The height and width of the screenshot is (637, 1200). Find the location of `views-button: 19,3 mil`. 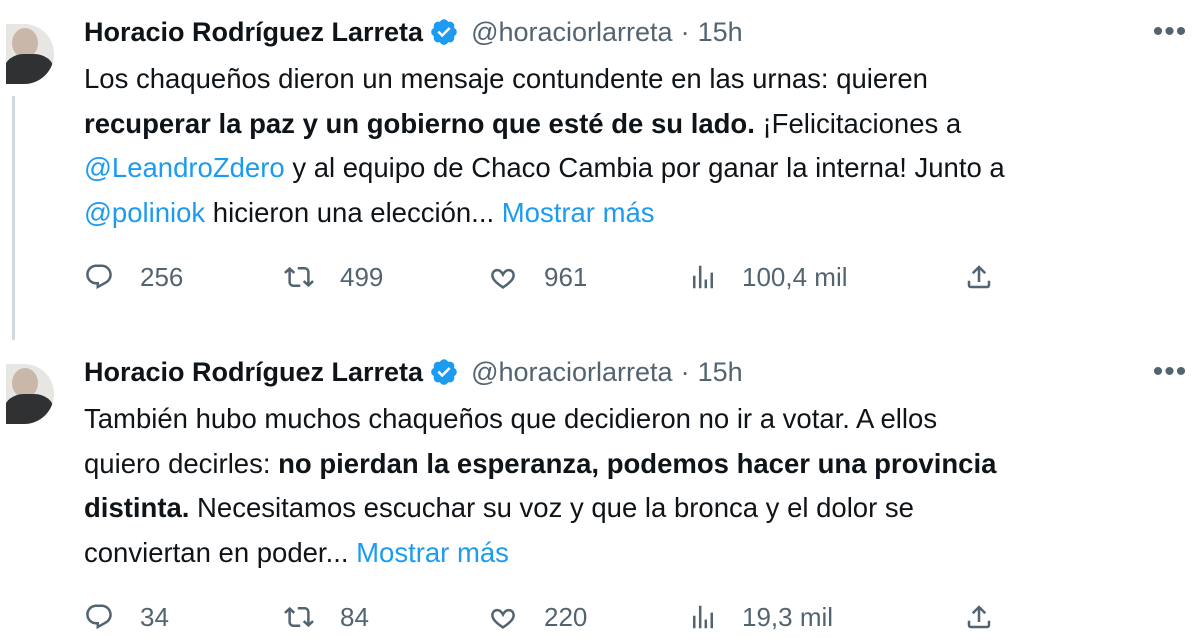

views-button: 19,3 mil is located at coordinates (760, 617).